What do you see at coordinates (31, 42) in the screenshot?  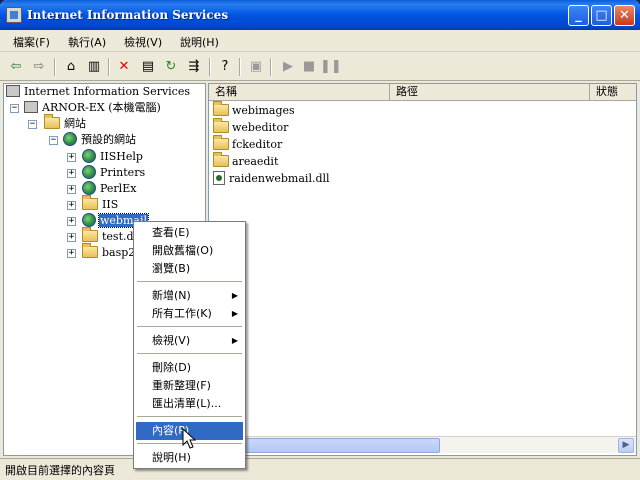 I see `menu-file: 檔案(F)` at bounding box center [31, 42].